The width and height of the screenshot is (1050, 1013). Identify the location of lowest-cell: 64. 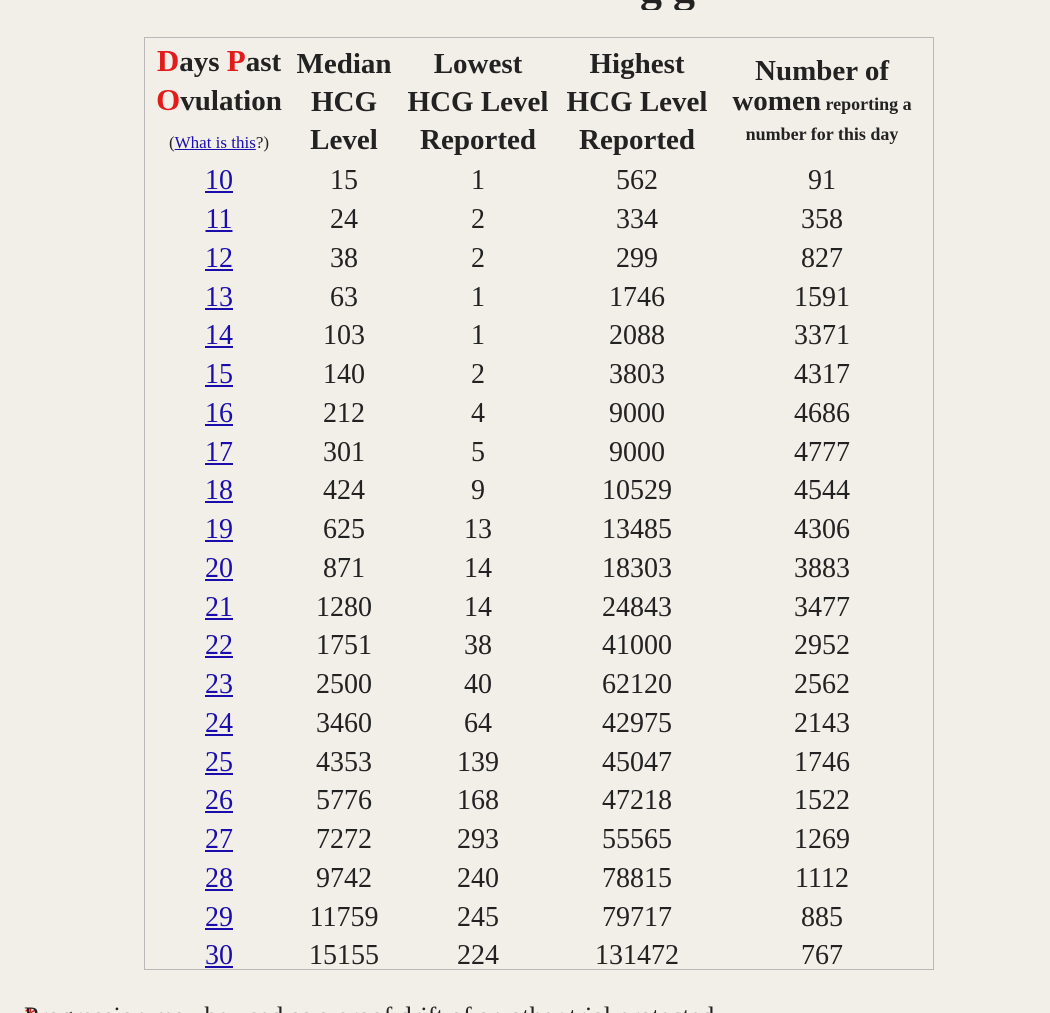
(478, 723).